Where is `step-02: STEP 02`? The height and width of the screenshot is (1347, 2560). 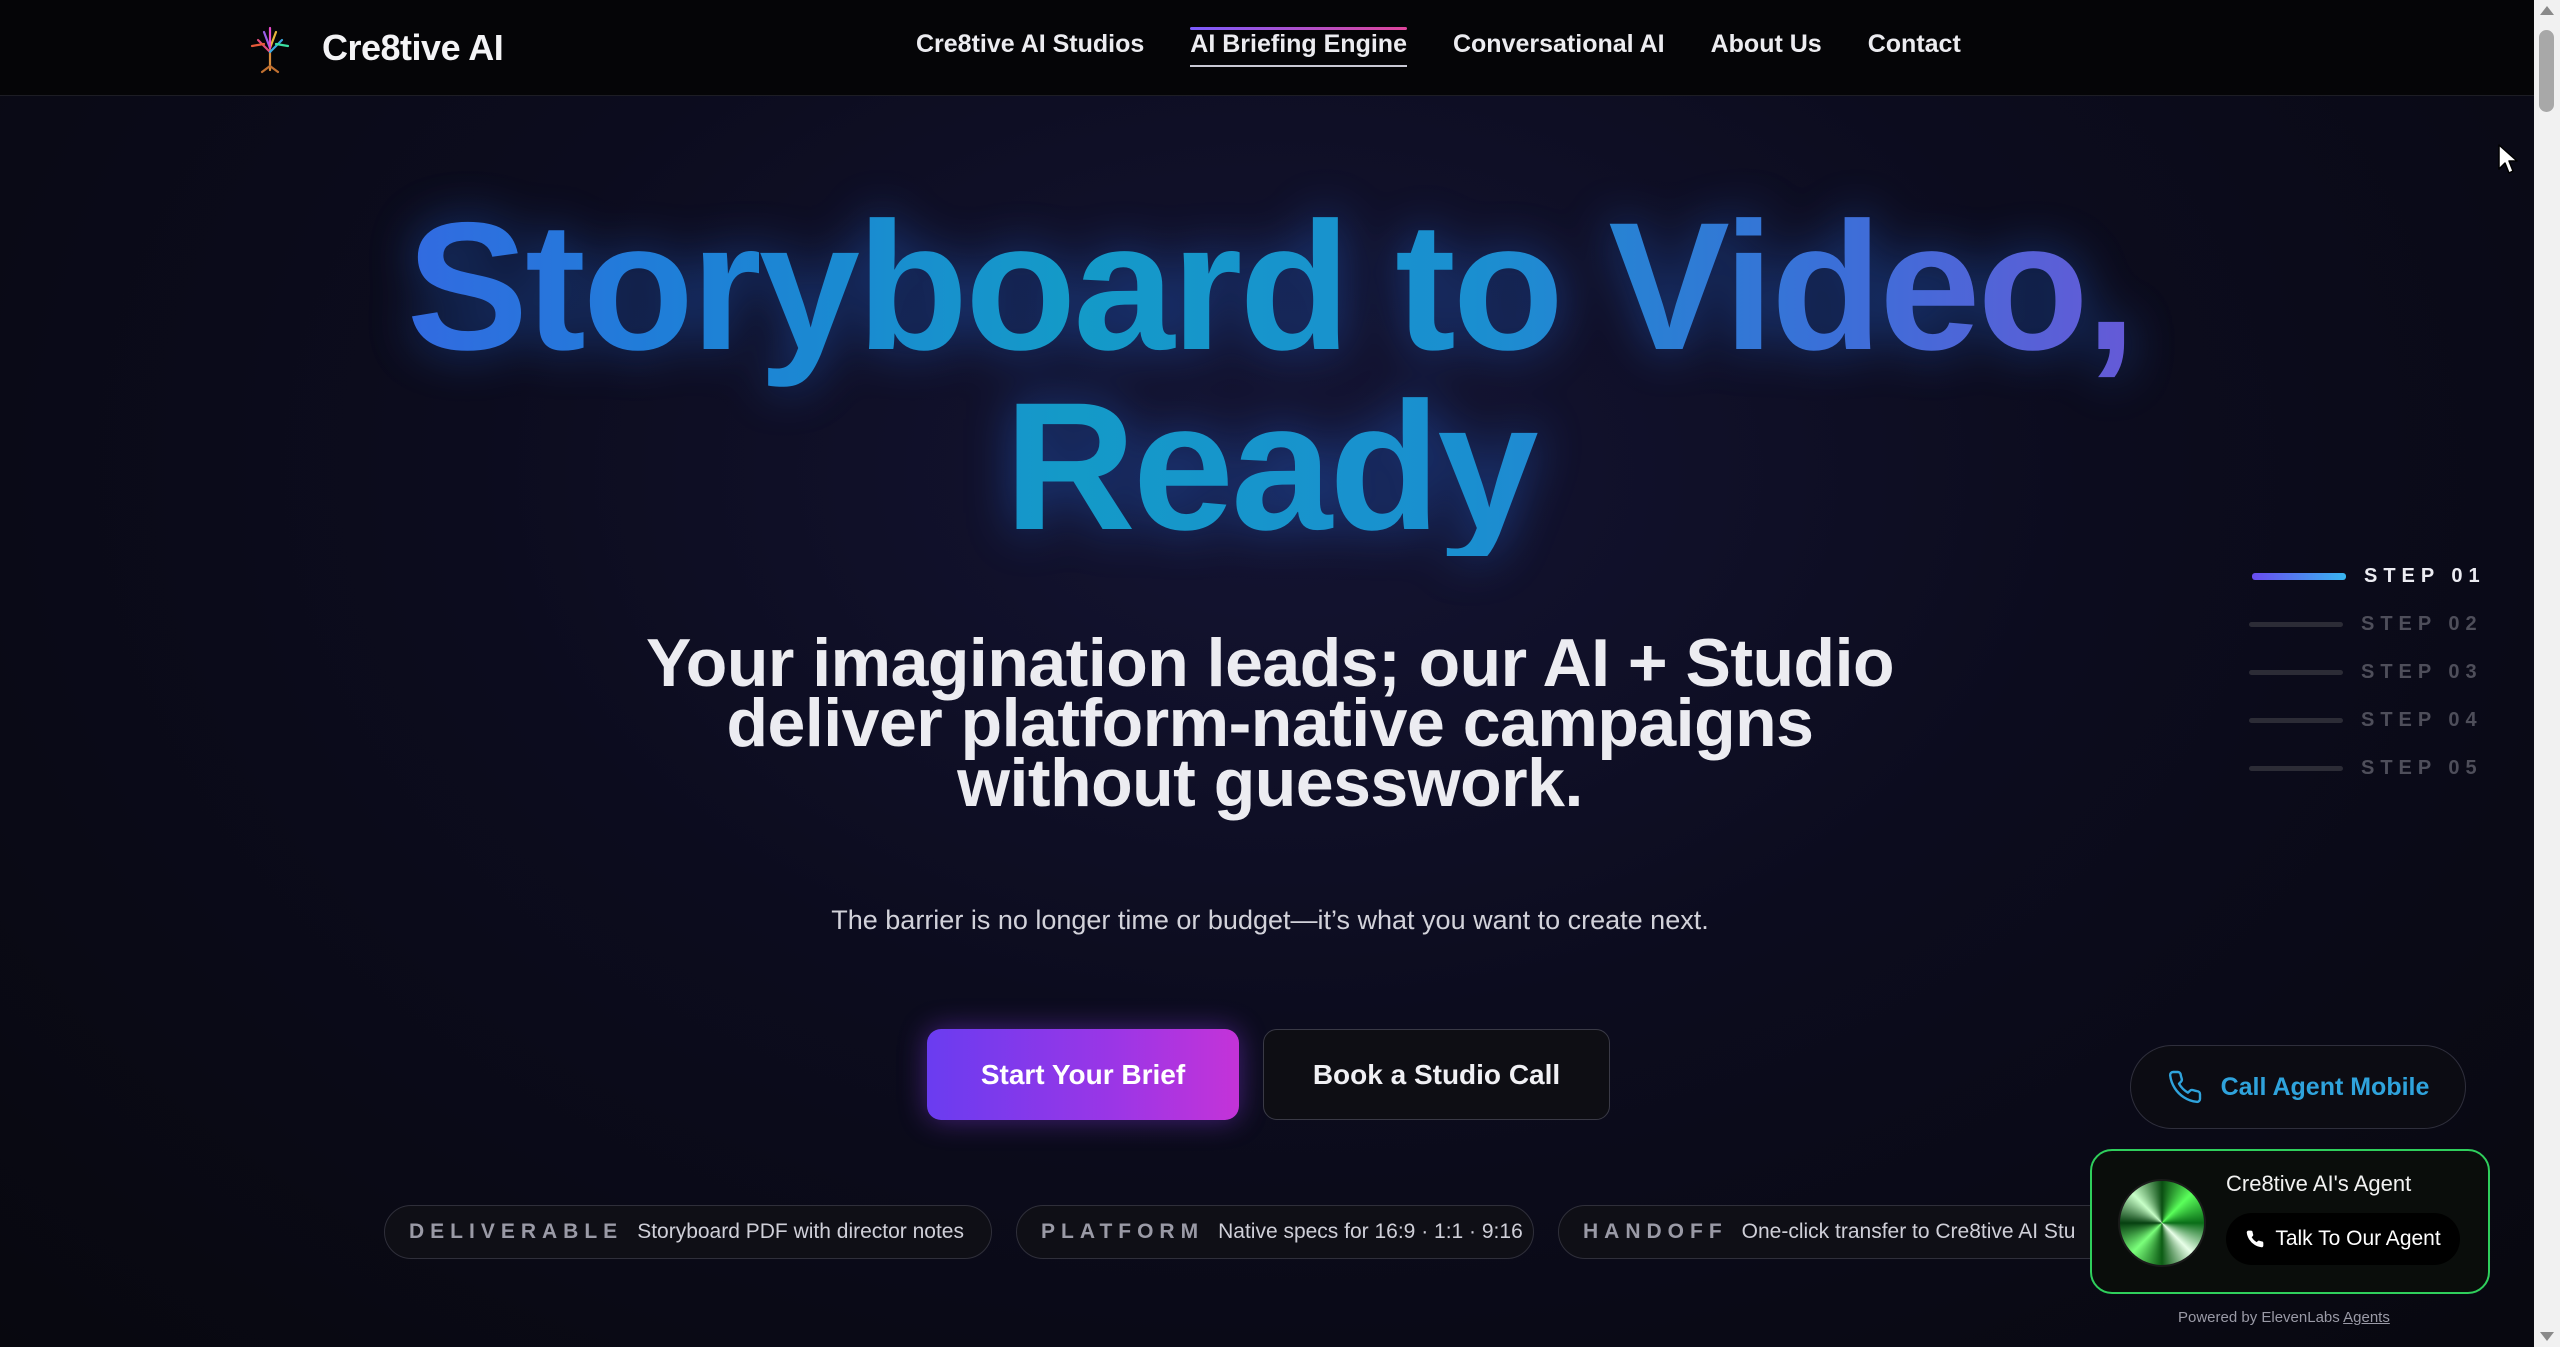
step-02: STEP 02 is located at coordinates (2369, 624).